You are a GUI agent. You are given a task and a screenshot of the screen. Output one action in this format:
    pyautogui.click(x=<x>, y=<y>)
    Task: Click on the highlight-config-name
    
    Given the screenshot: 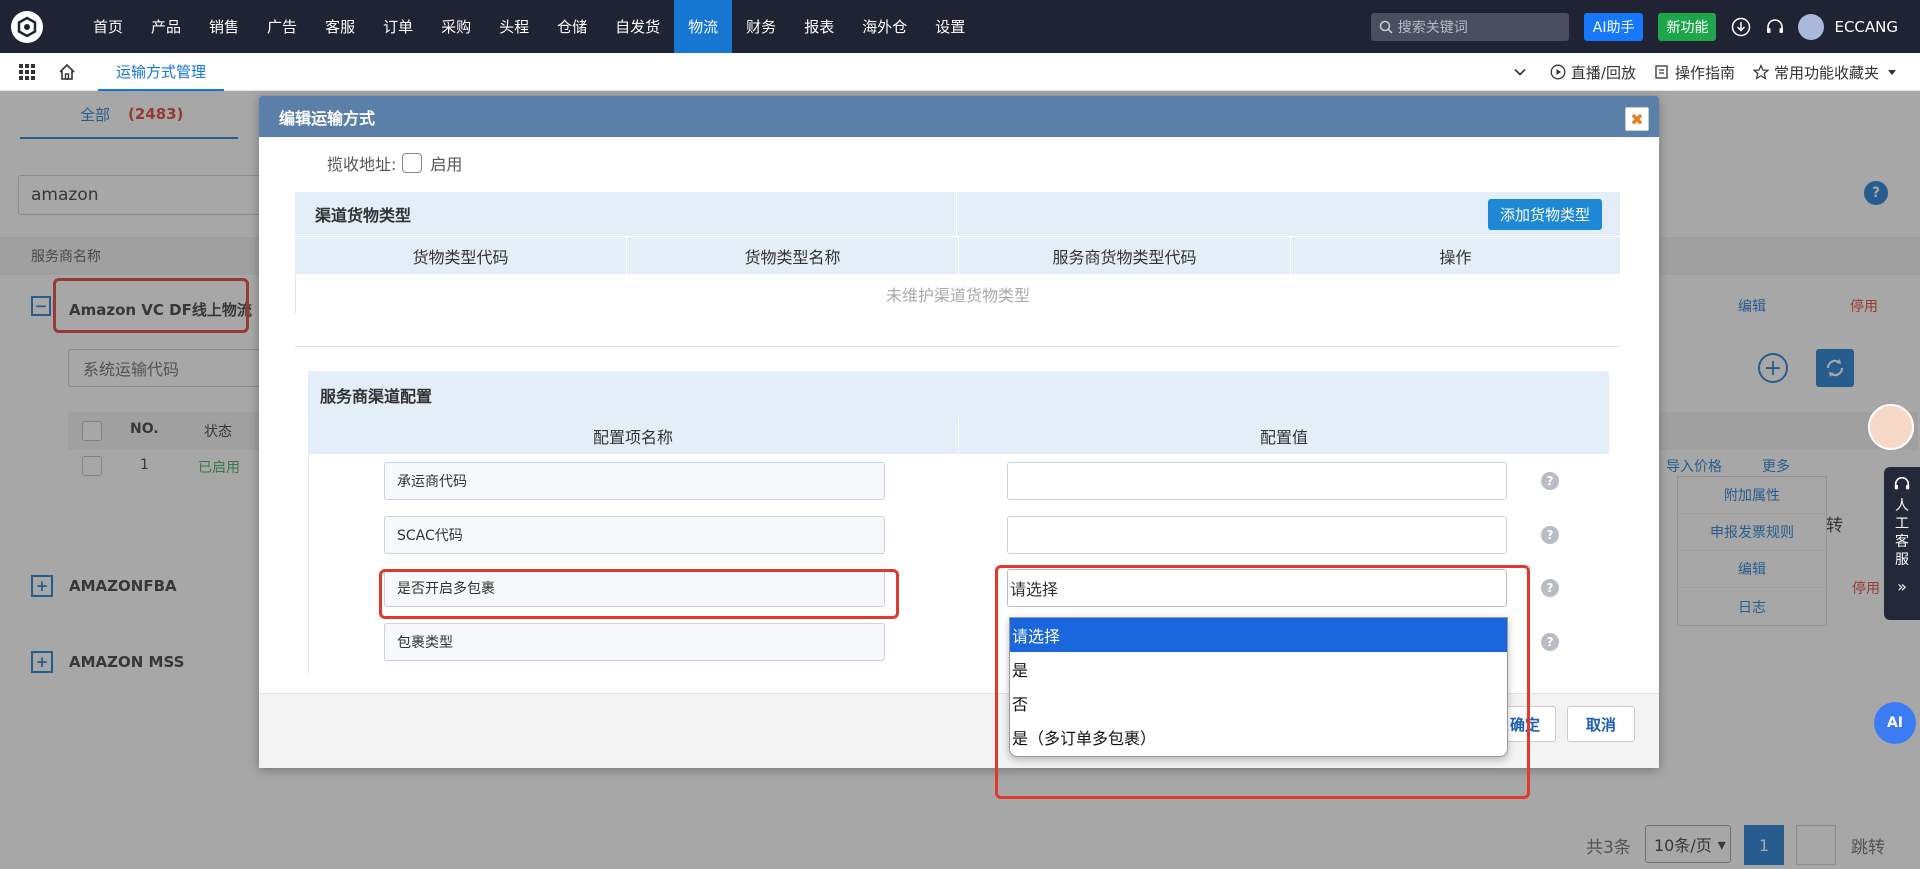 What is the action you would take?
    pyautogui.click(x=639, y=594)
    